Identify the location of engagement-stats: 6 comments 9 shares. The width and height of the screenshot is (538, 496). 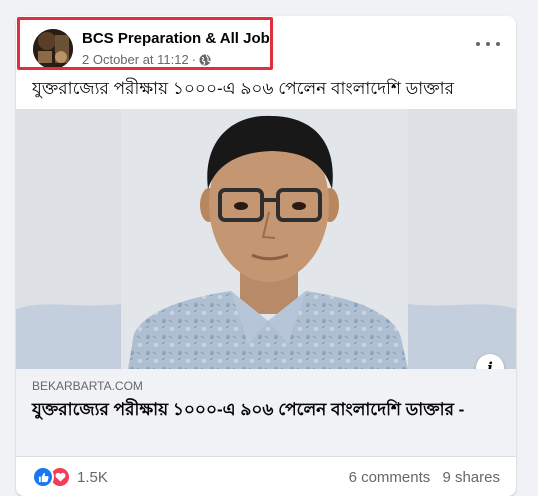
(424, 477).